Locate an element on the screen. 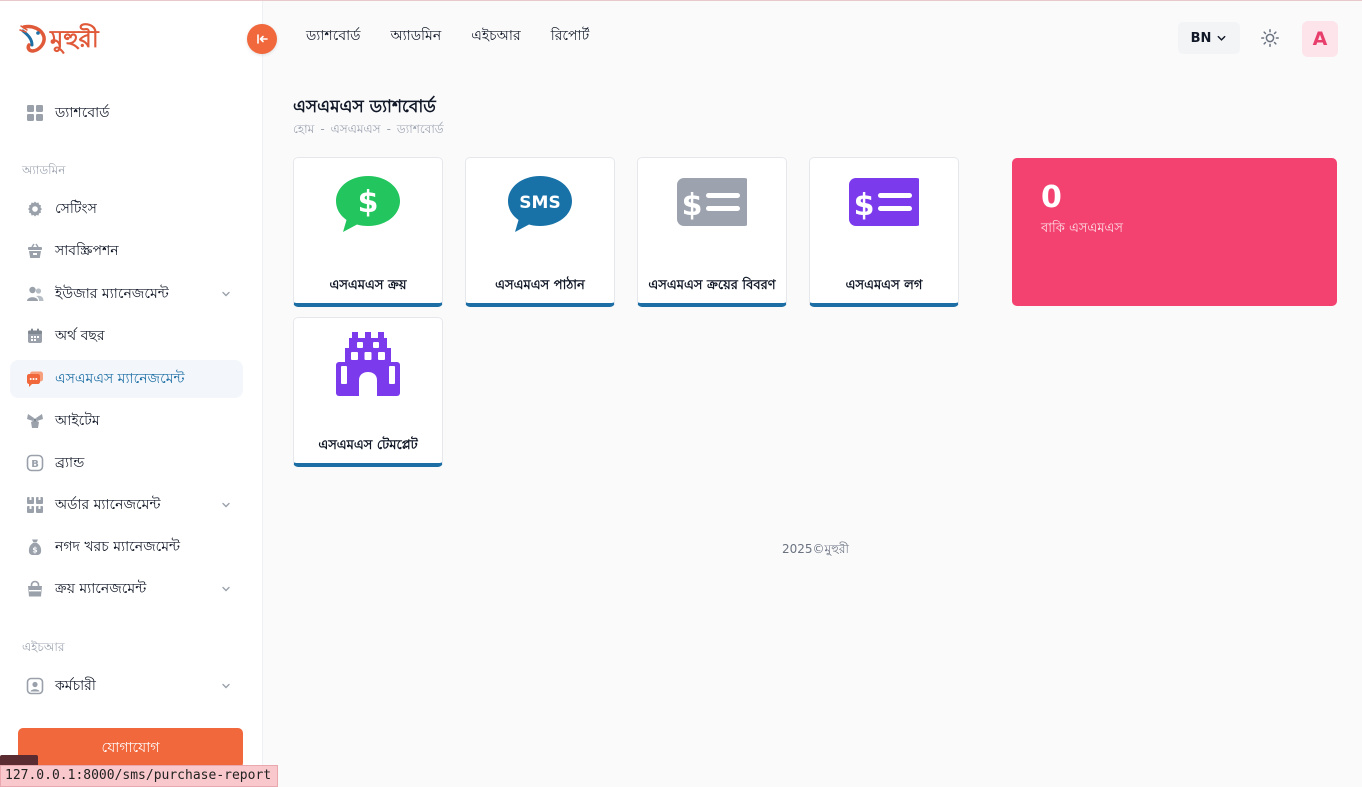 This screenshot has height=787, width=1362. sidebar-item-purchase-management: ক্রয় ম্যানেজমেন্ট is located at coordinates (126, 589).